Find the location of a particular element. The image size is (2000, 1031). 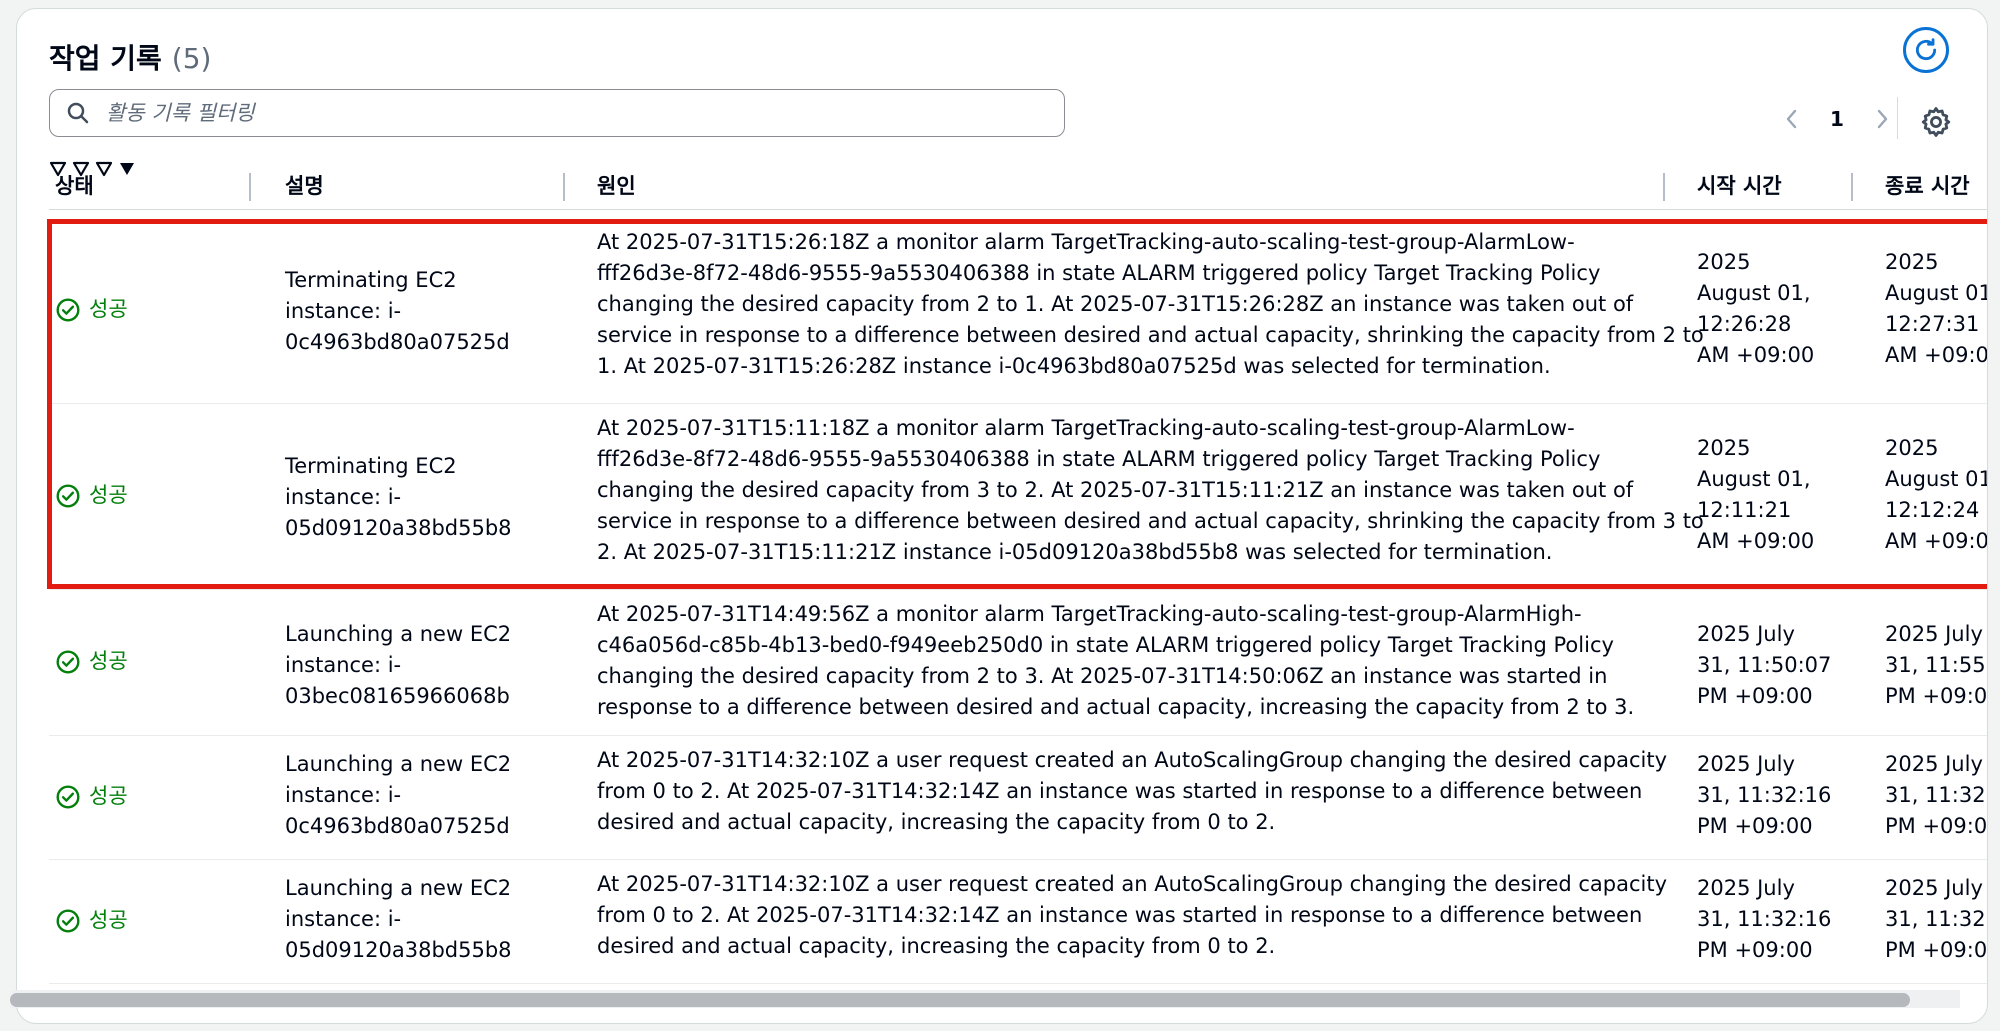

cell-line: 12:27:31 is located at coordinates (1932, 324).